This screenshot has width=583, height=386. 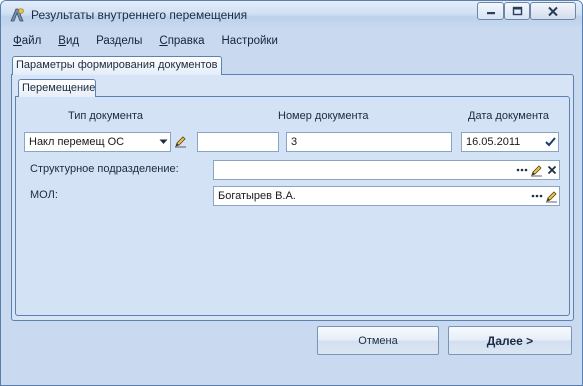 I want to click on mol-edit-button, so click(x=551, y=196).